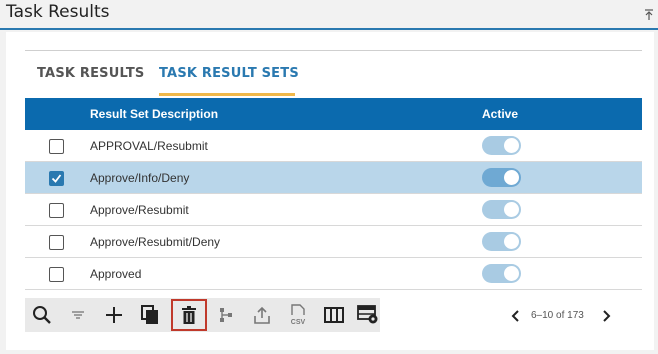 This screenshot has height=354, width=658. I want to click on search-icon, so click(42, 315).